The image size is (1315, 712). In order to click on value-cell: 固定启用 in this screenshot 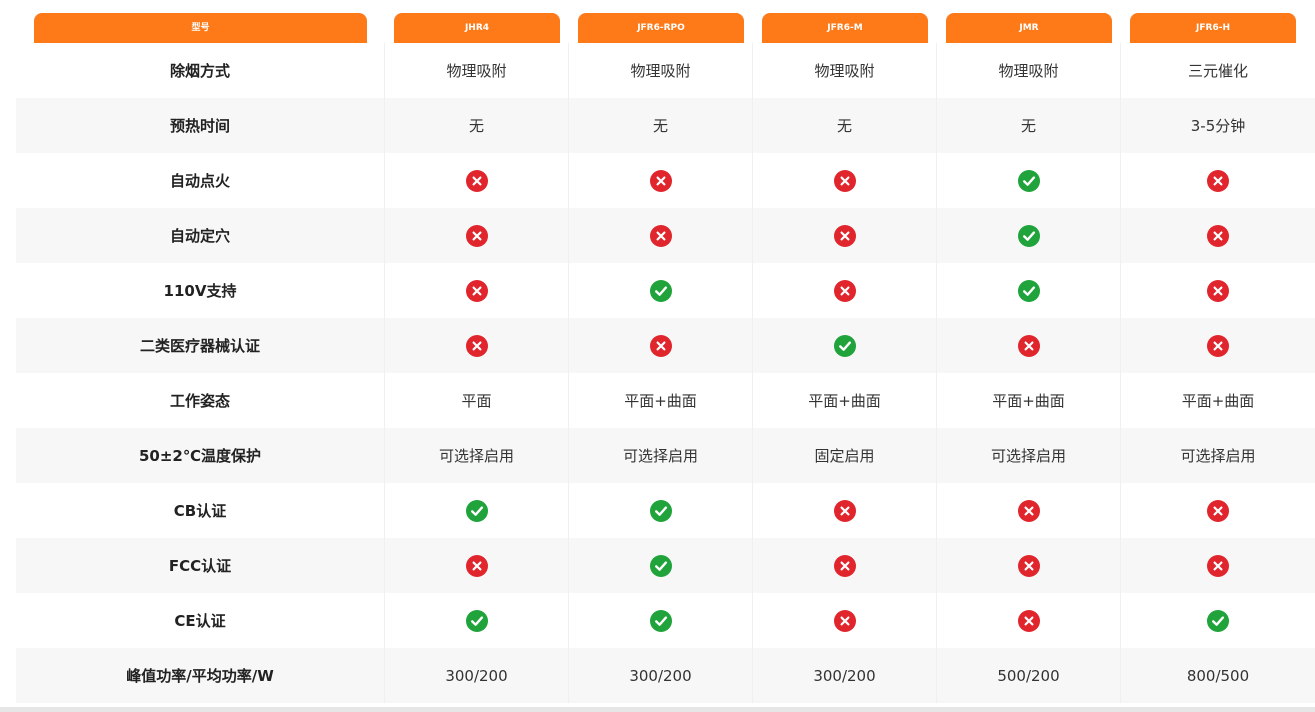, I will do `click(845, 455)`.